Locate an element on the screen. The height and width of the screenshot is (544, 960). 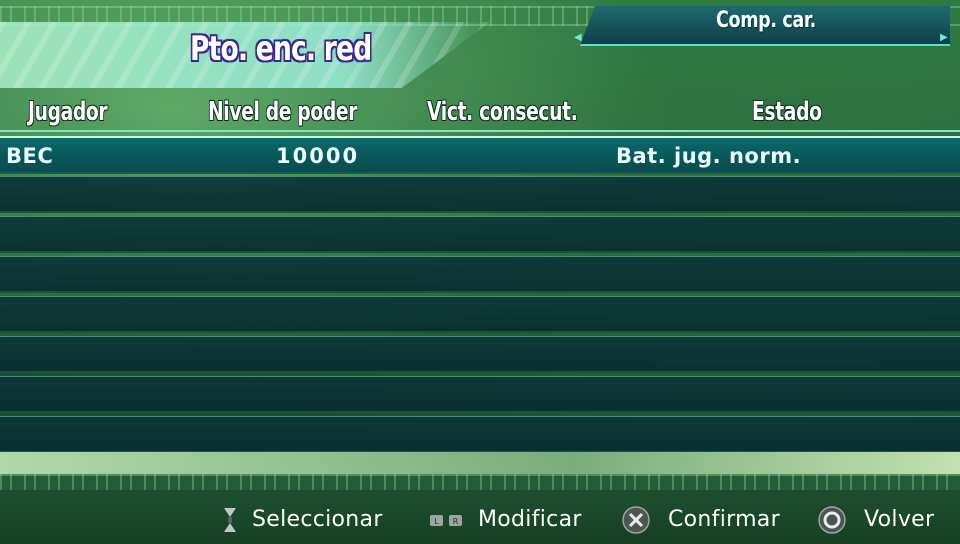
shoulder-buttons-icon: L R is located at coordinates (446, 520).